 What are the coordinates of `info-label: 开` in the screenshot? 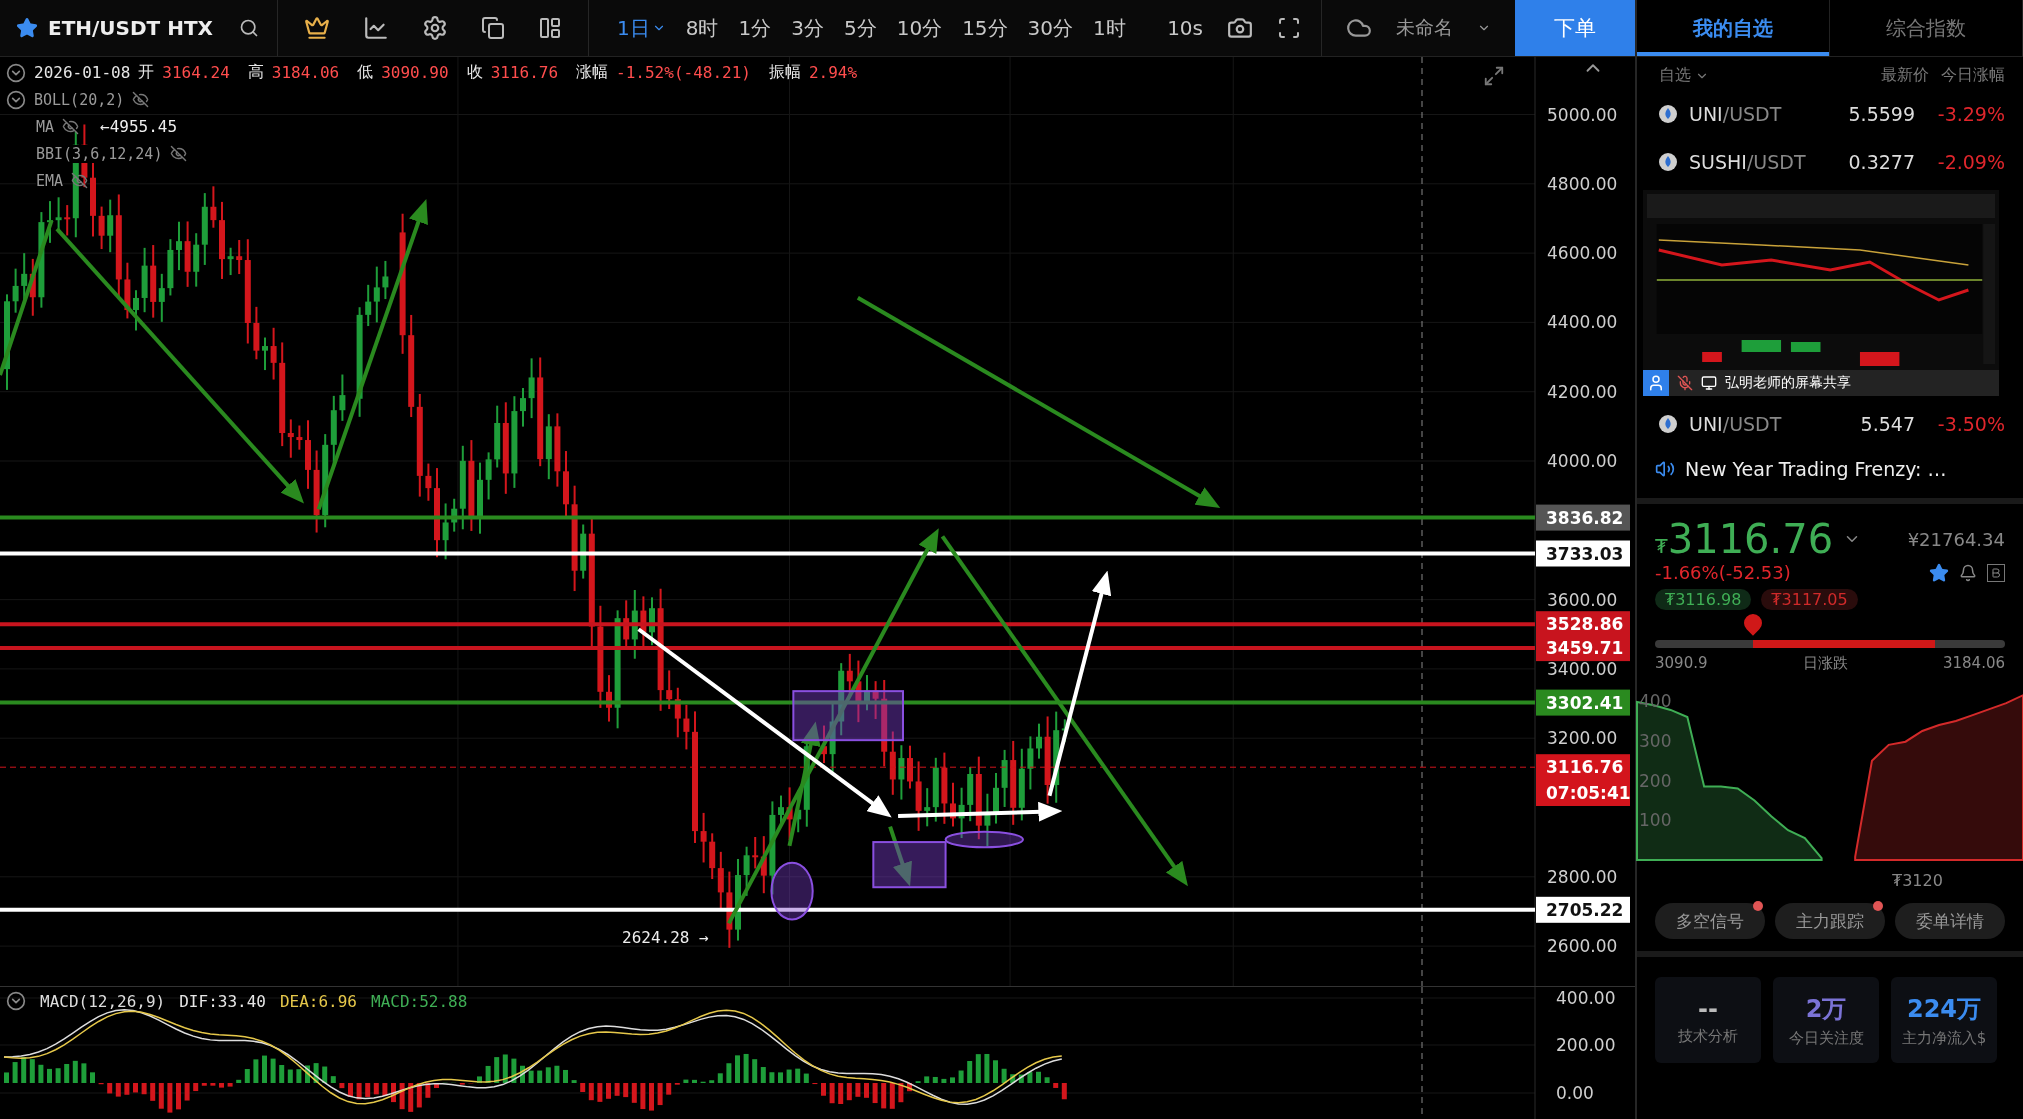 It's located at (146, 72).